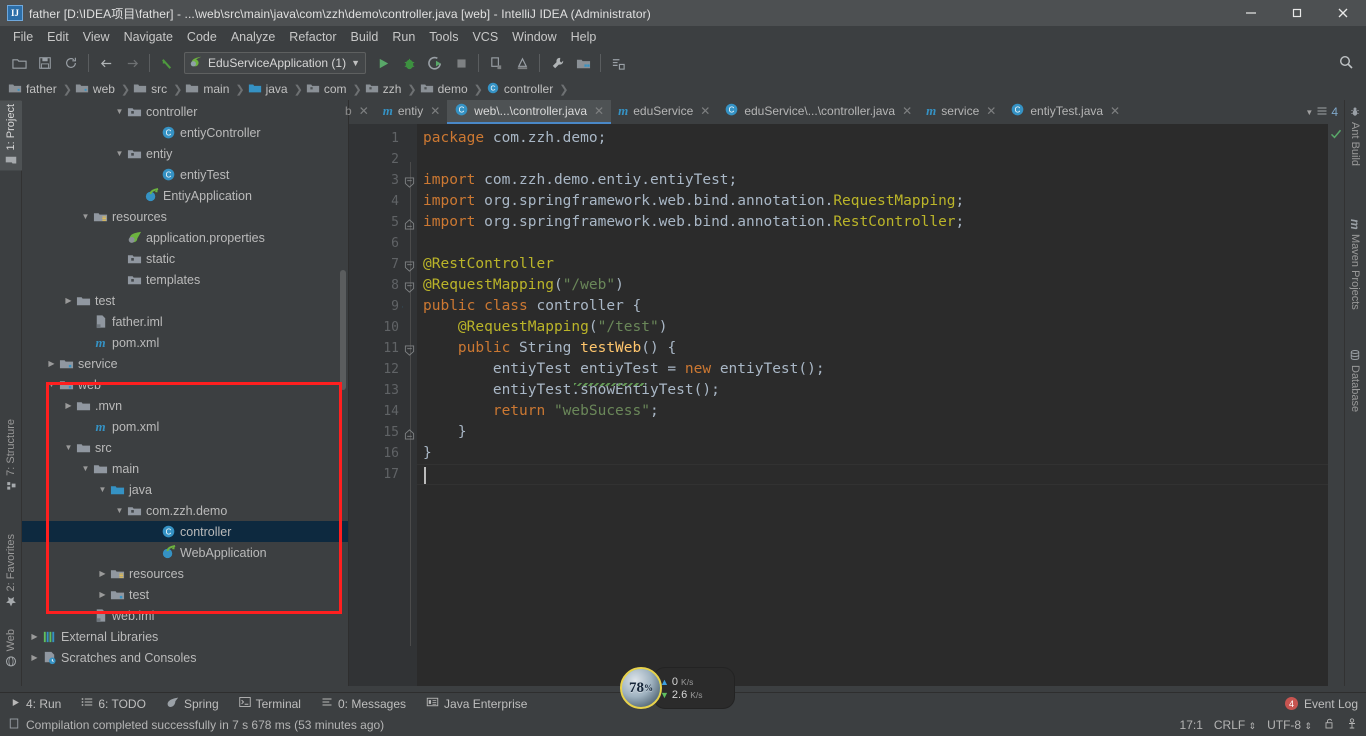 This screenshot has height=736, width=1366. What do you see at coordinates (1251, 13) in the screenshot?
I see `minimize-button` at bounding box center [1251, 13].